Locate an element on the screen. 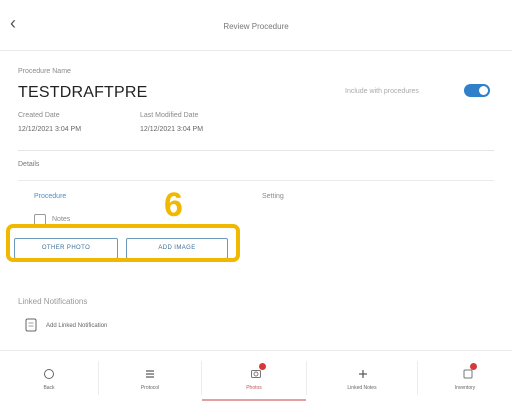 The width and height of the screenshot is (512, 401). created-date-value: 12/12/2021 3:04 PM is located at coordinates (50, 129).